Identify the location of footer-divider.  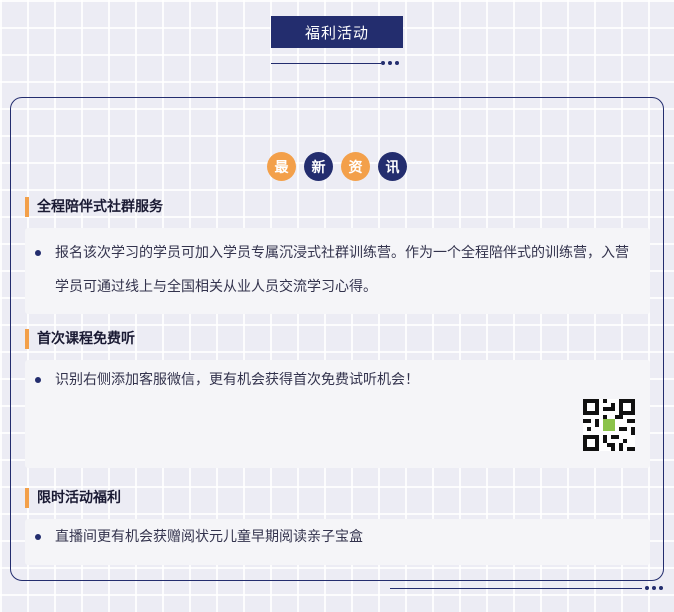
(516, 588).